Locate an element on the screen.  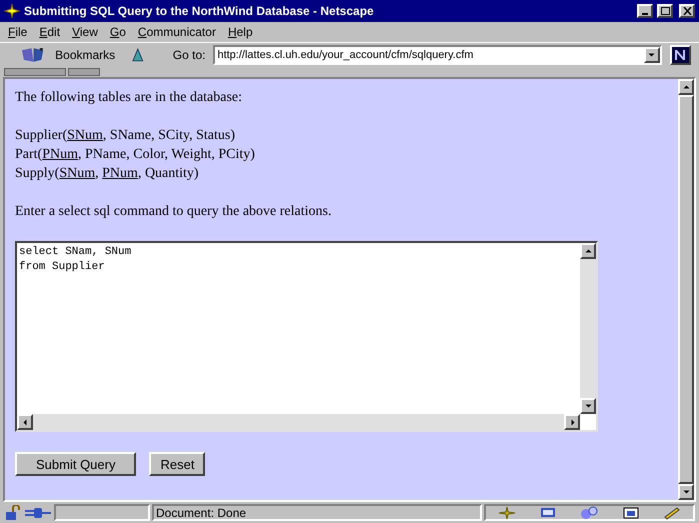
menu-item: View is located at coordinates (85, 32).